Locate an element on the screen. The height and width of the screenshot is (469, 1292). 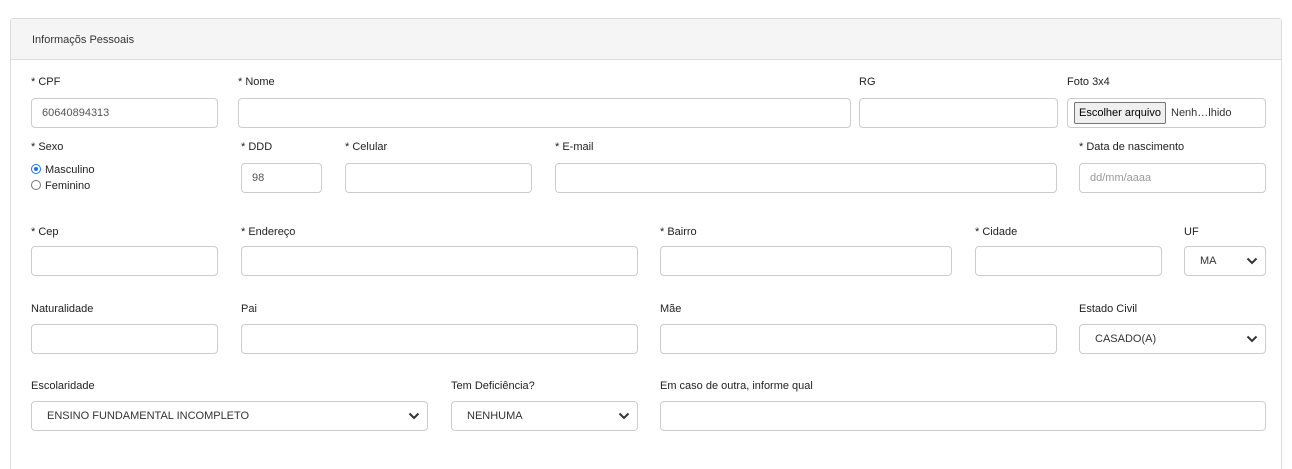
uf-label: UF is located at coordinates (1191, 232).